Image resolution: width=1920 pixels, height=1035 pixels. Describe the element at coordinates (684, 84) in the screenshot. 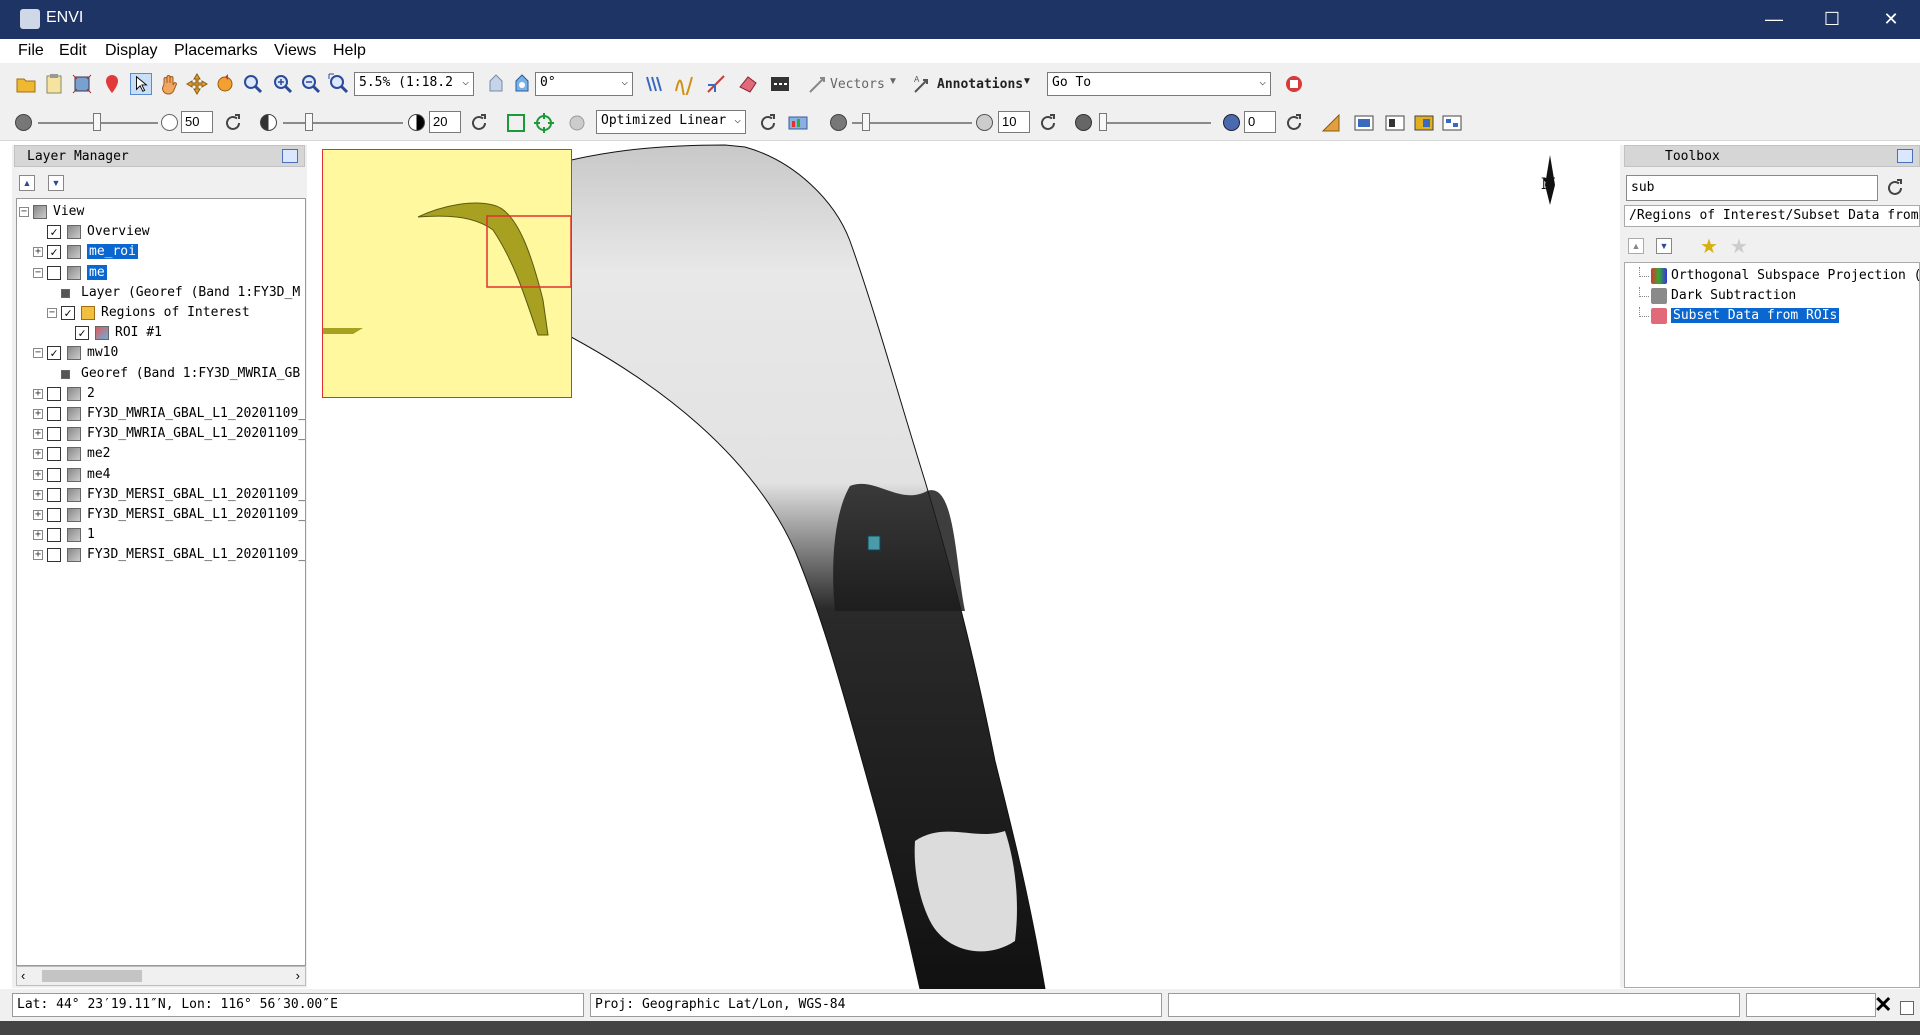

I see `spectral-profile-icon` at that location.